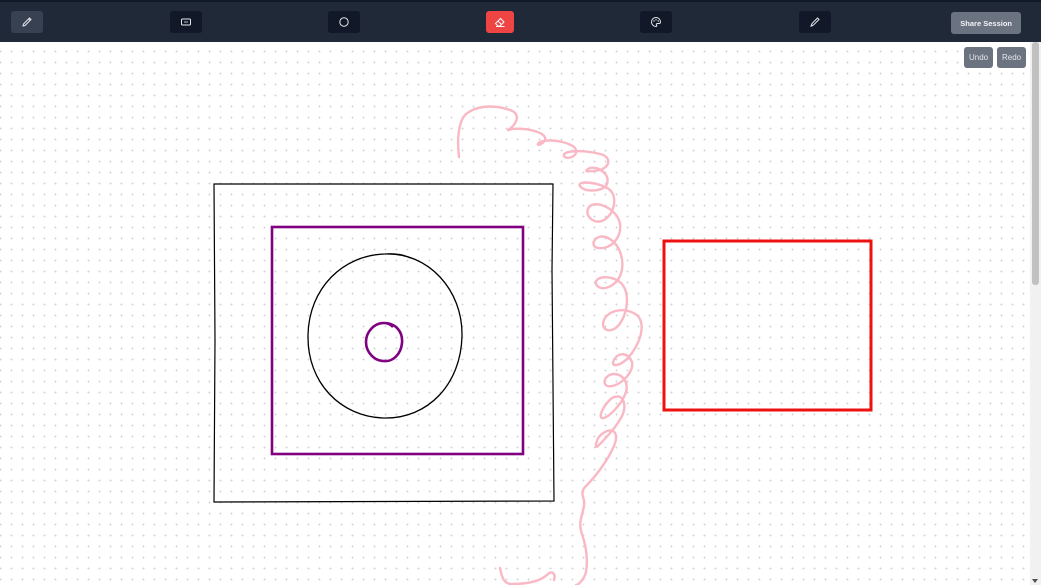 The width and height of the screenshot is (1041, 585). I want to click on circle-icon, so click(344, 22).